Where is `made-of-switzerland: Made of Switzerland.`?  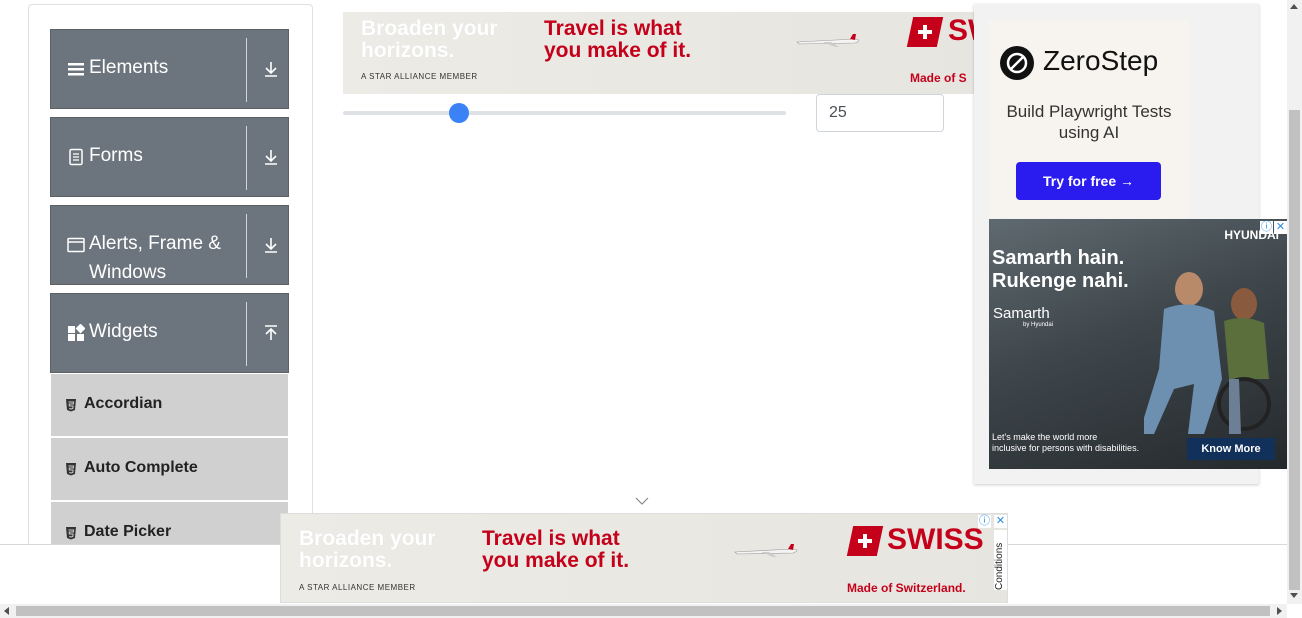 made-of-switzerland: Made of Switzerland. is located at coordinates (906, 588).